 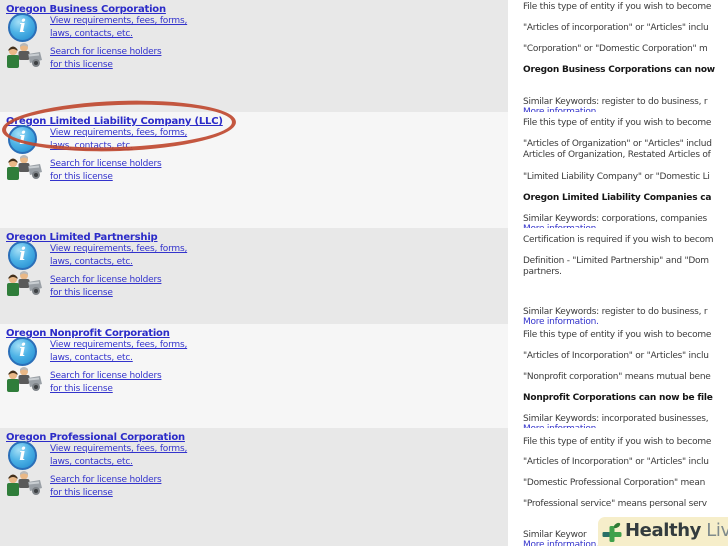 I want to click on entity-heading-link: Oregon Nonprofit Corporation, so click(x=88, y=333).